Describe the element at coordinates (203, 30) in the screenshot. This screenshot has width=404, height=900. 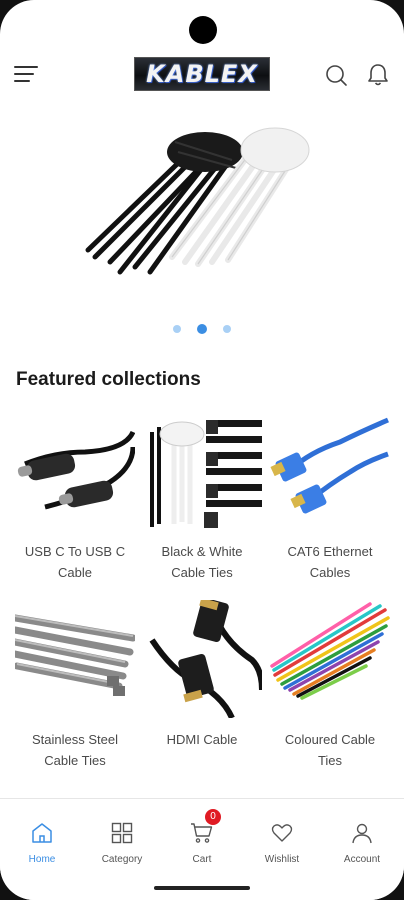
I see `camera-cutout` at that location.